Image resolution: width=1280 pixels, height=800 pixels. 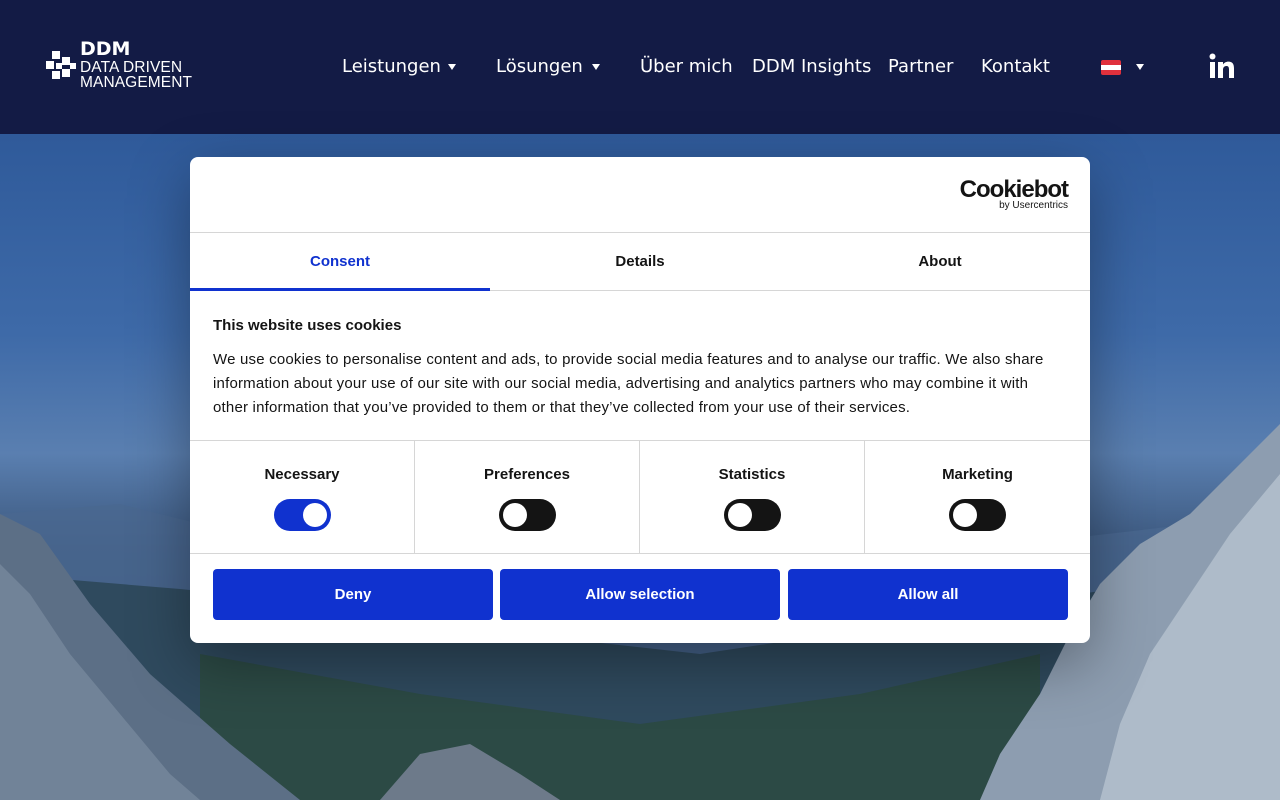 I want to click on nav-item-loesungen: Lösungen, so click(x=539, y=67).